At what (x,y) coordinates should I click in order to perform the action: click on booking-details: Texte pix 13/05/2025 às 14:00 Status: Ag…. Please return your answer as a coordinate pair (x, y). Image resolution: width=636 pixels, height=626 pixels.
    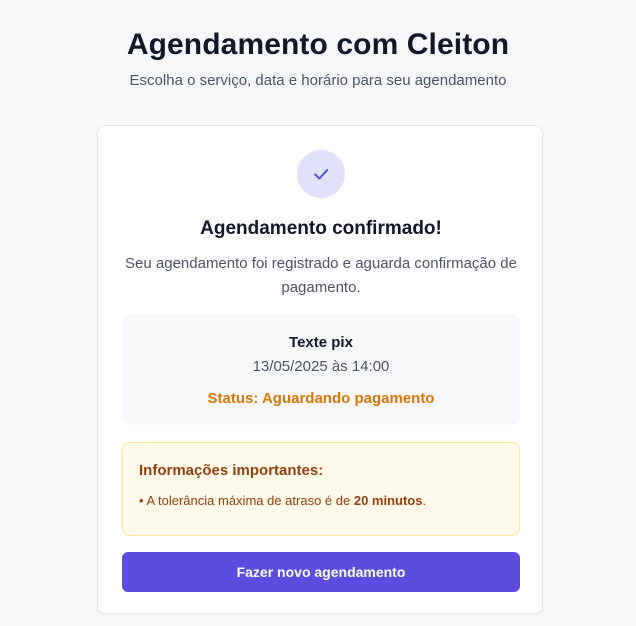
    Looking at the image, I should click on (321, 369).